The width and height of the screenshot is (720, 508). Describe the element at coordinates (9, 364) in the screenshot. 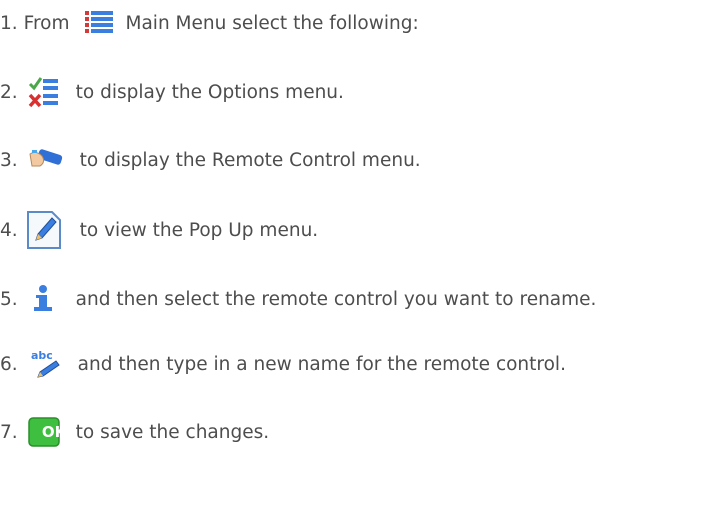

I see `step-number: 6.` at that location.